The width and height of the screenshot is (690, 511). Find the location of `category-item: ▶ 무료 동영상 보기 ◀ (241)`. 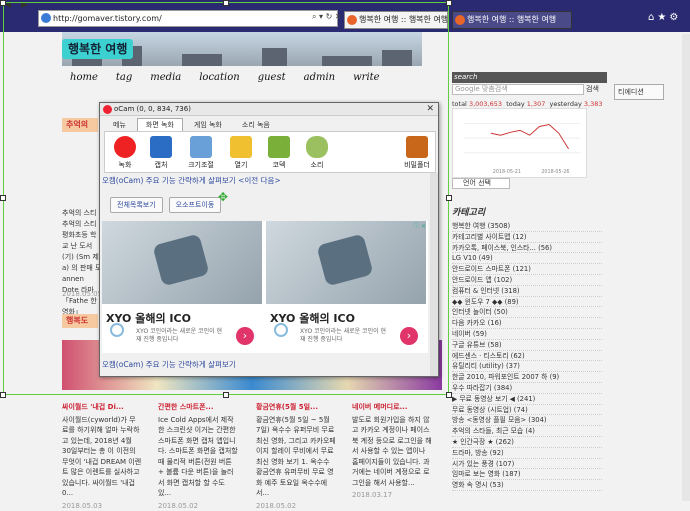

category-item: ▶ 무료 동영상 보기 ◀ (241) is located at coordinates (527, 399).